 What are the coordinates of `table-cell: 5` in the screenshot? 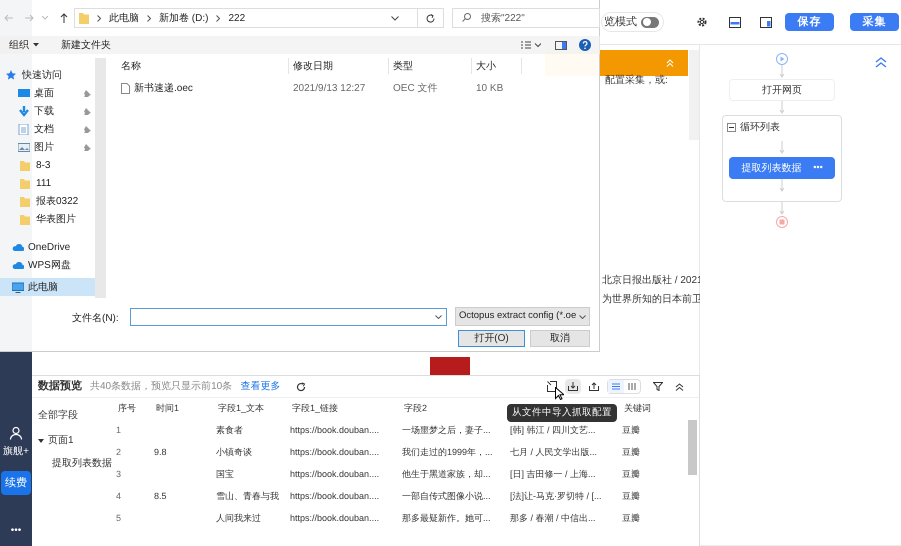 It's located at (119, 518).